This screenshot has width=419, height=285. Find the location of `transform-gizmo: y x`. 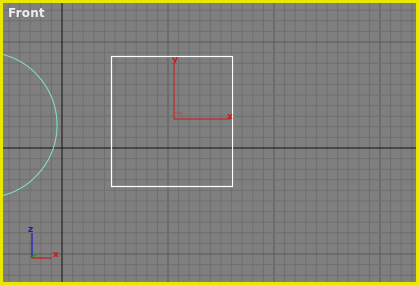

transform-gizmo: y x is located at coordinates (202, 88).